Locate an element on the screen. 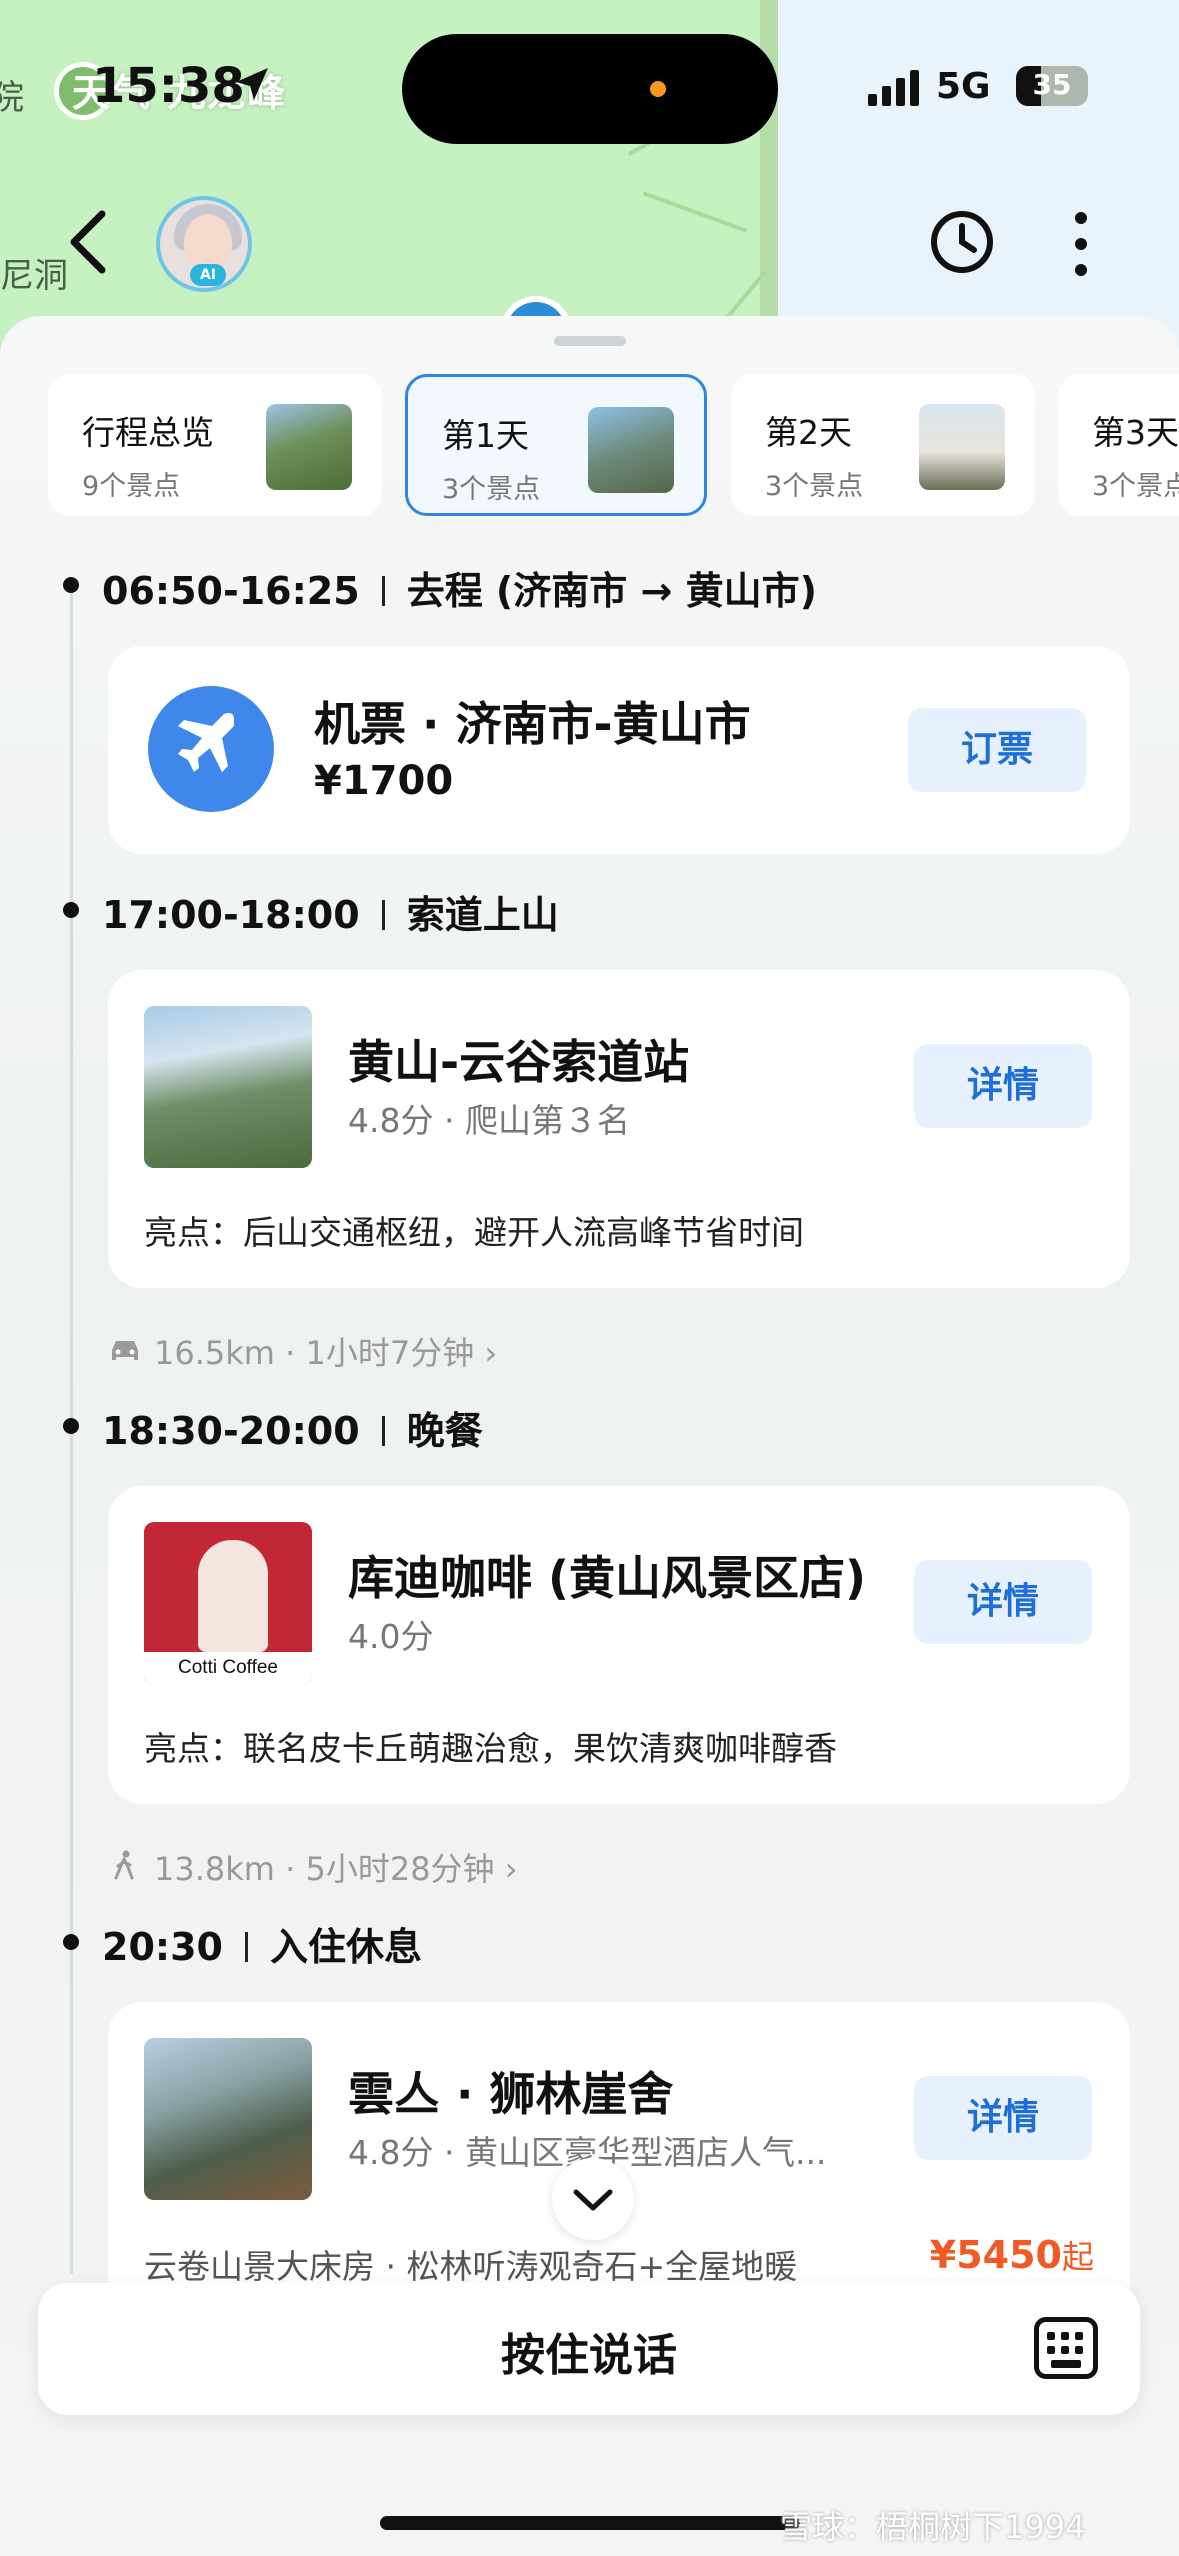  timeline-header: 17:00-18:00 索道上山 is located at coordinates (330, 911).